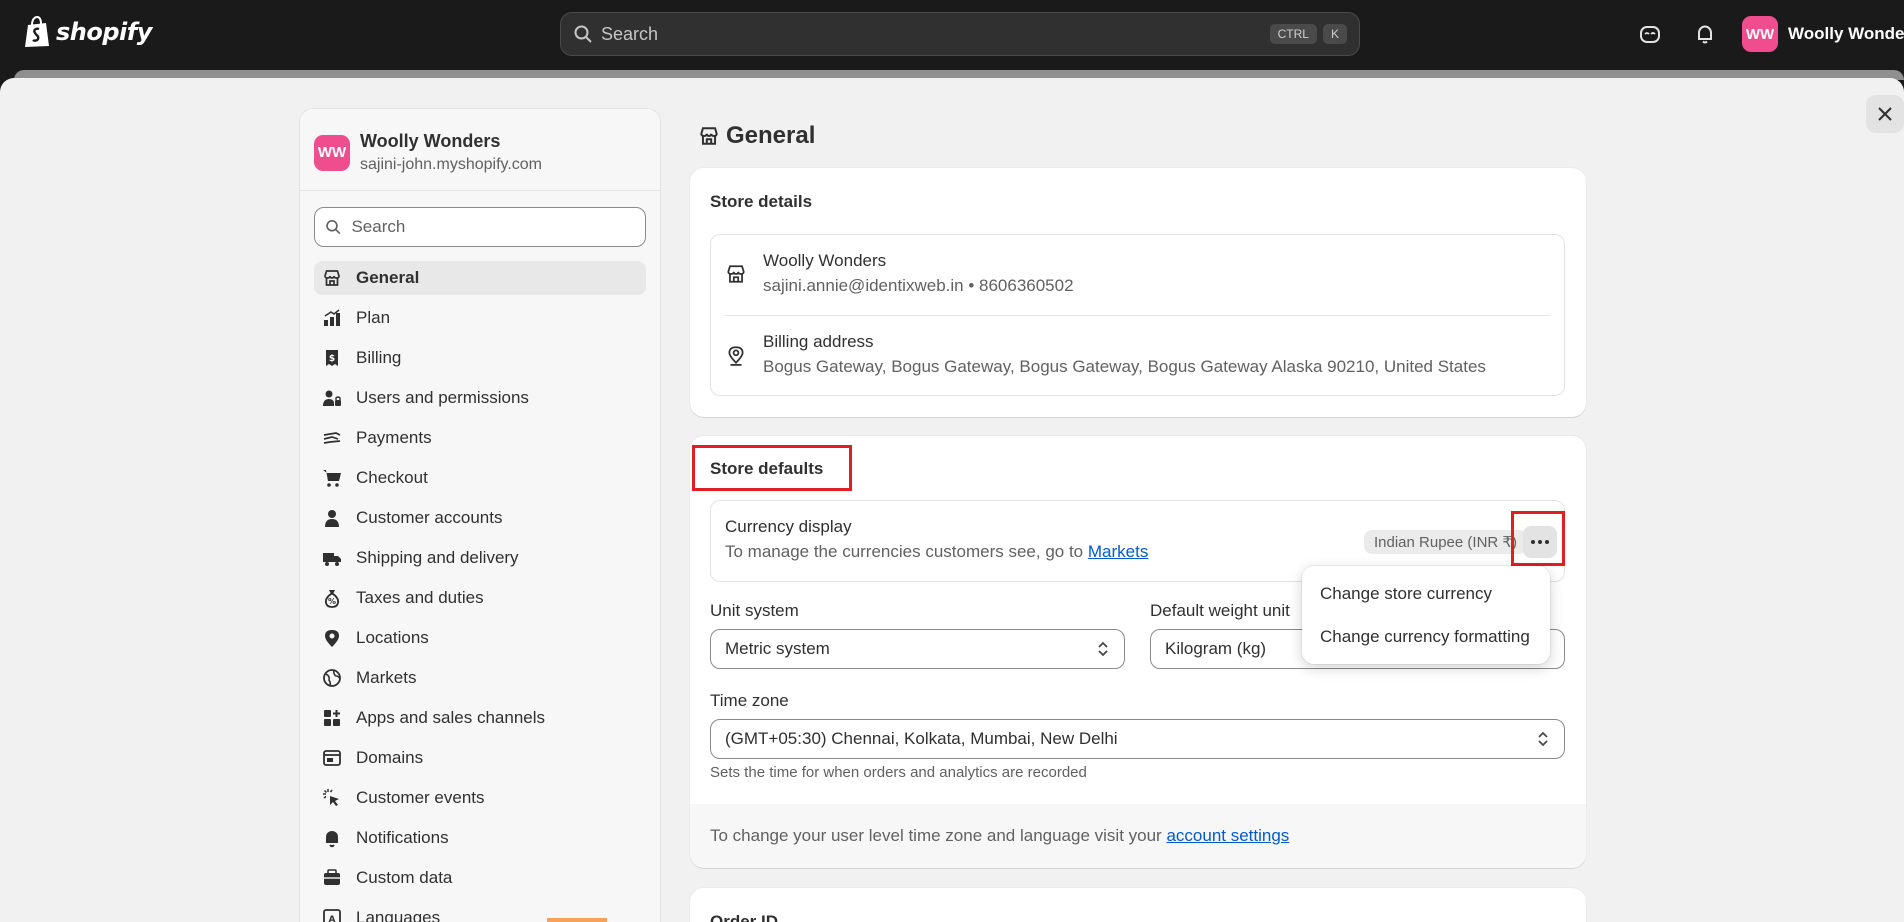 This screenshot has height=922, width=1904. Describe the element at coordinates (1426, 636) in the screenshot. I see `change-currency-formatting-item: Change currency formatting` at that location.